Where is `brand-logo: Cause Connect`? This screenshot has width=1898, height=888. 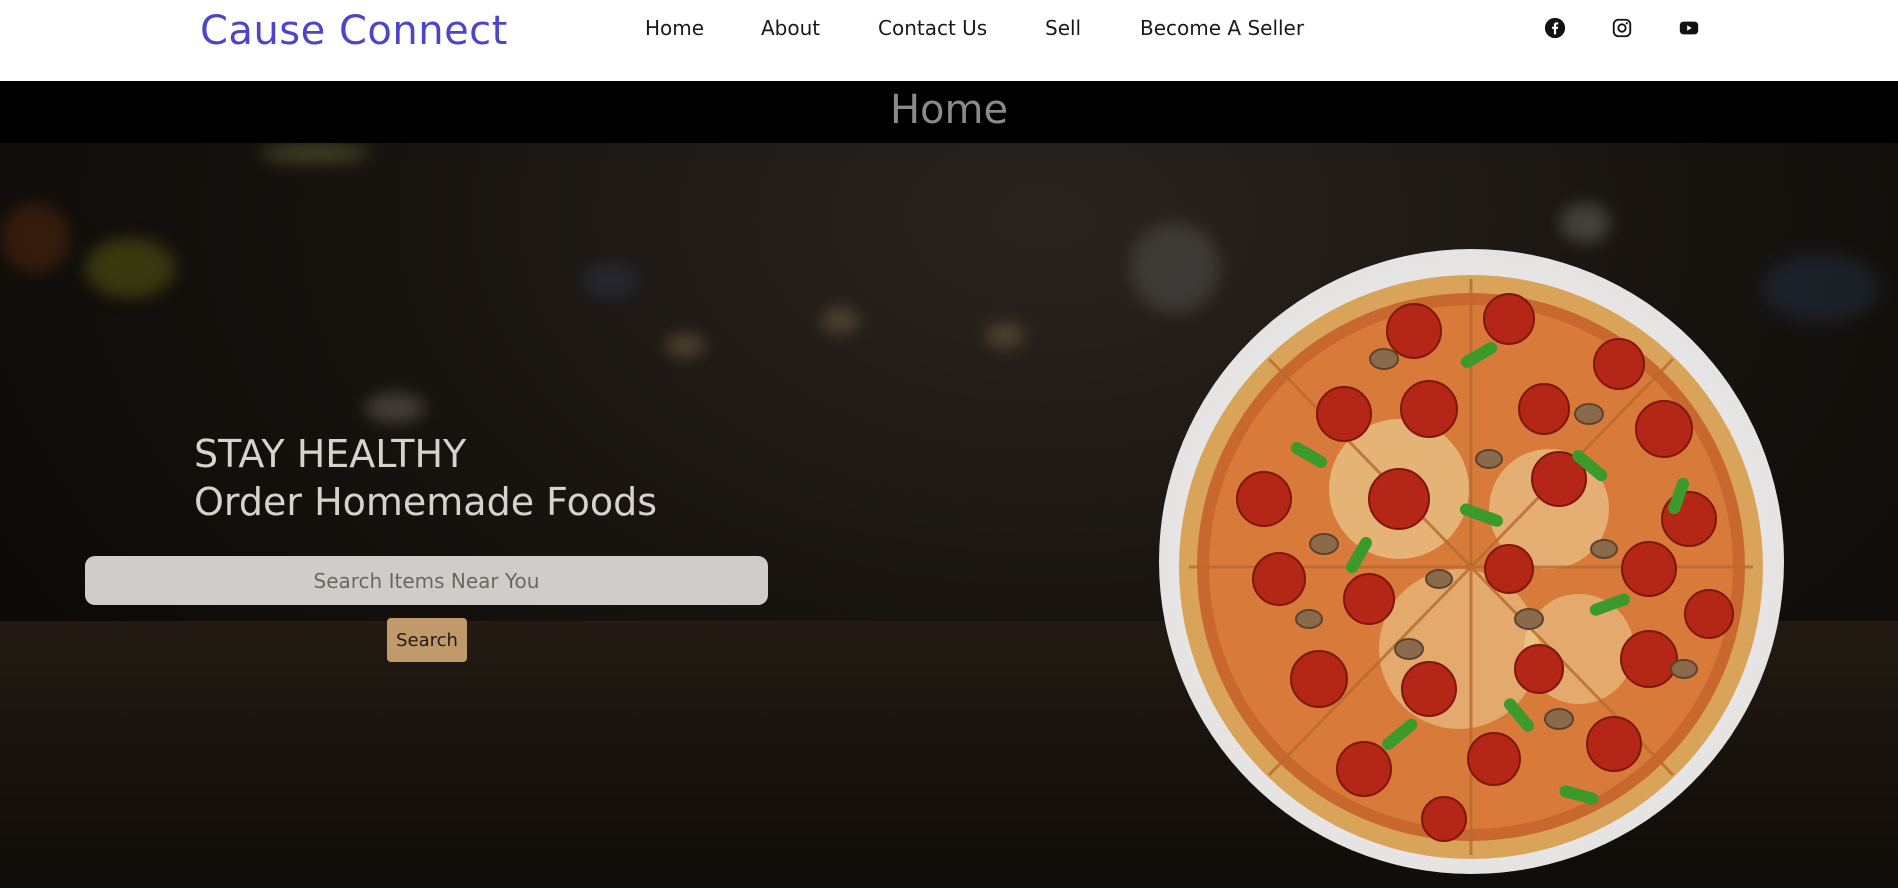
brand-logo: Cause Connect is located at coordinates (354, 31).